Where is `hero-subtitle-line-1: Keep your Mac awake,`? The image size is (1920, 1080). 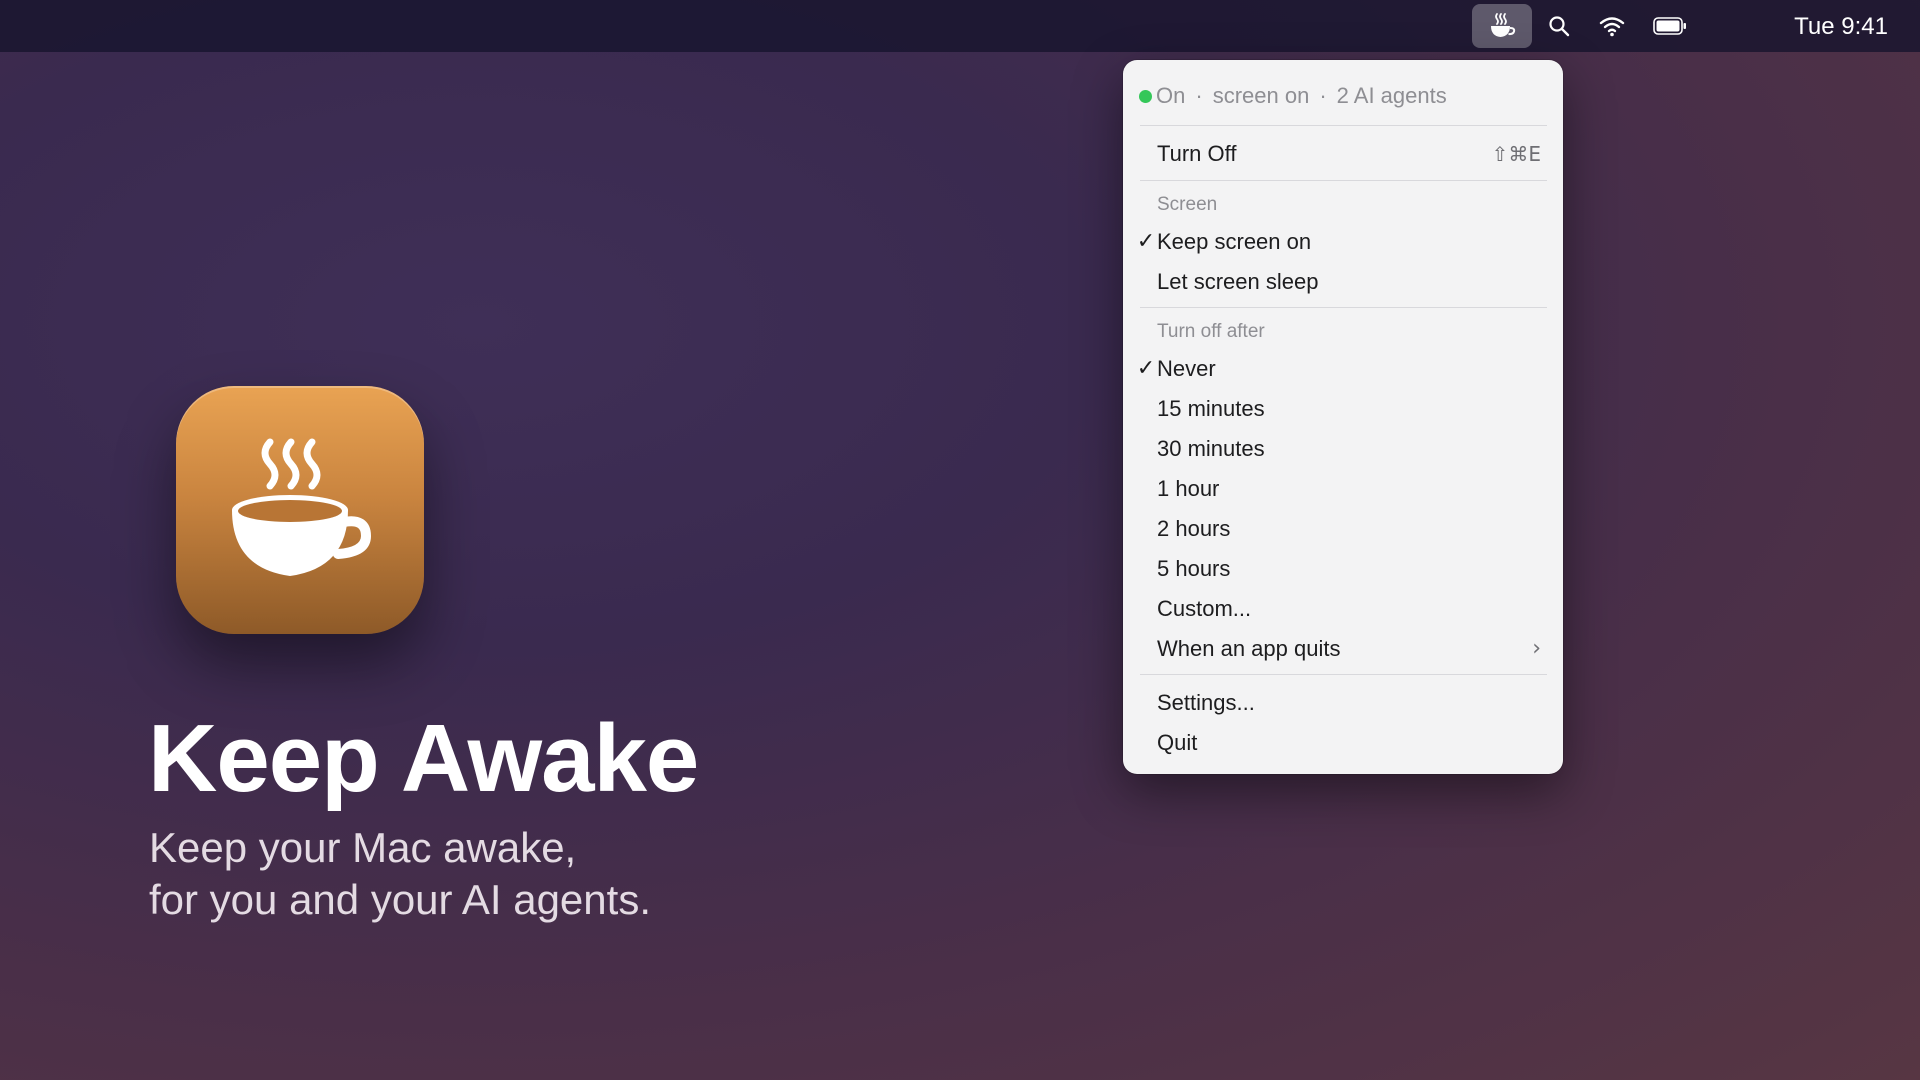 hero-subtitle-line-1: Keep your Mac awake, is located at coordinates (363, 847).